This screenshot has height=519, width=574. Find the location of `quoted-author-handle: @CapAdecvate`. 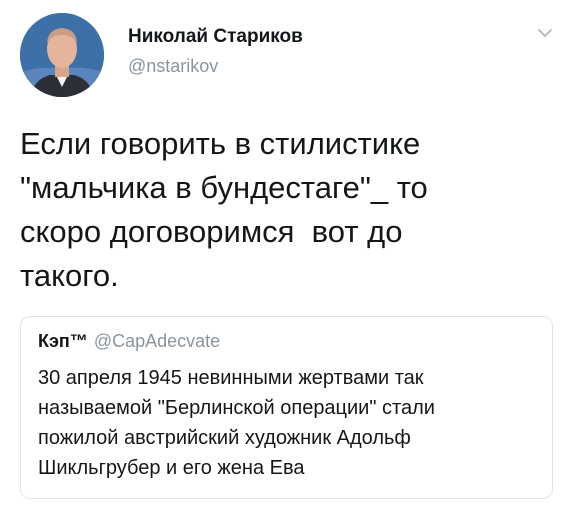

quoted-author-handle: @CapAdecvate is located at coordinates (157, 341).